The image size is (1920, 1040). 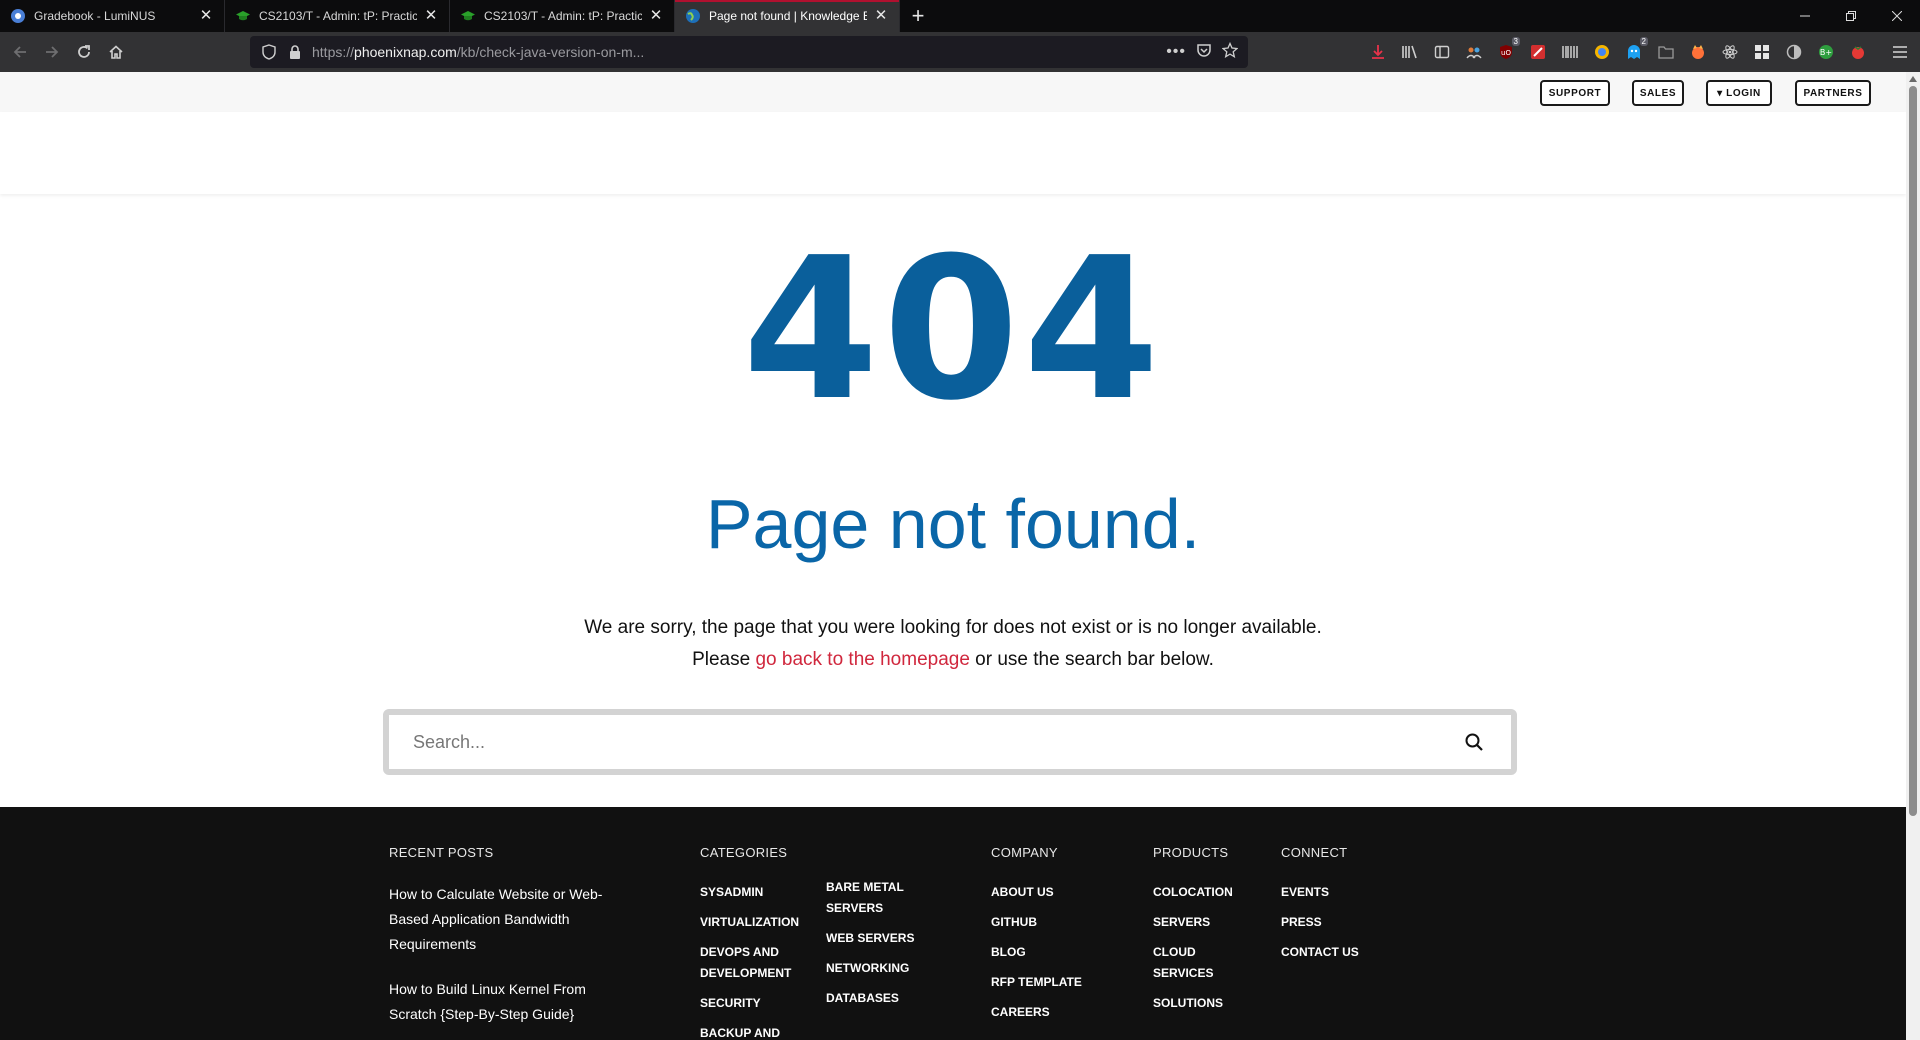 I want to click on connect-link: PRESS, so click(x=1336, y=922).